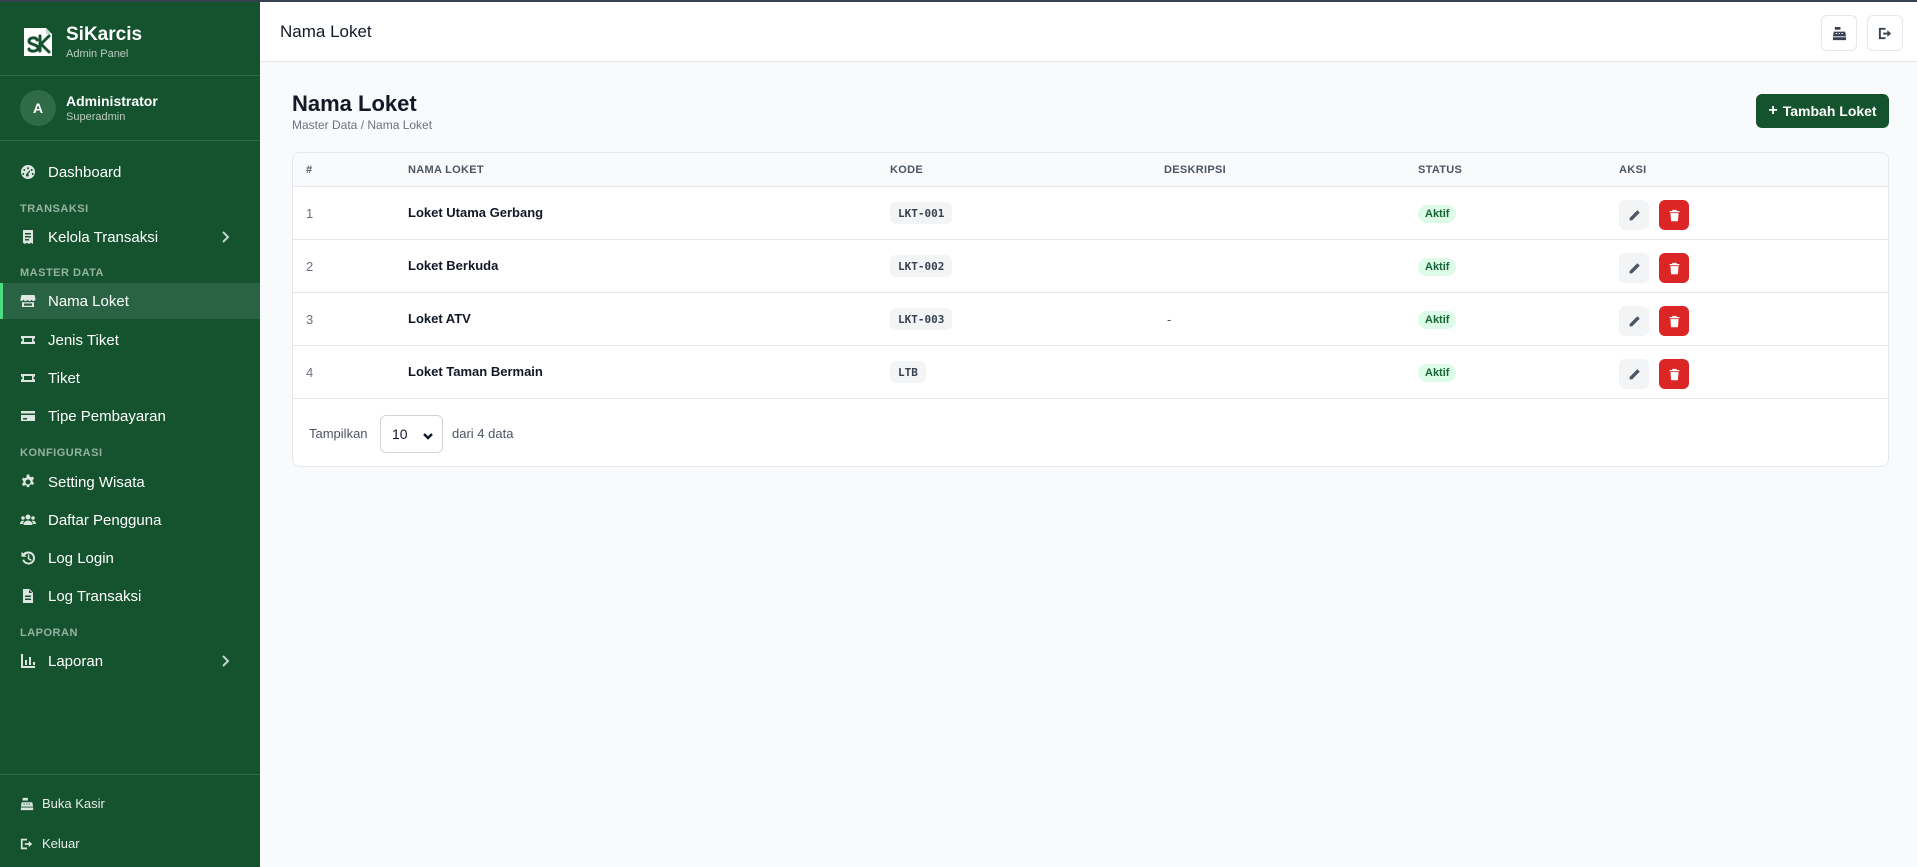  Describe the element at coordinates (906, 170) in the screenshot. I see `column-header-code: KODE` at that location.